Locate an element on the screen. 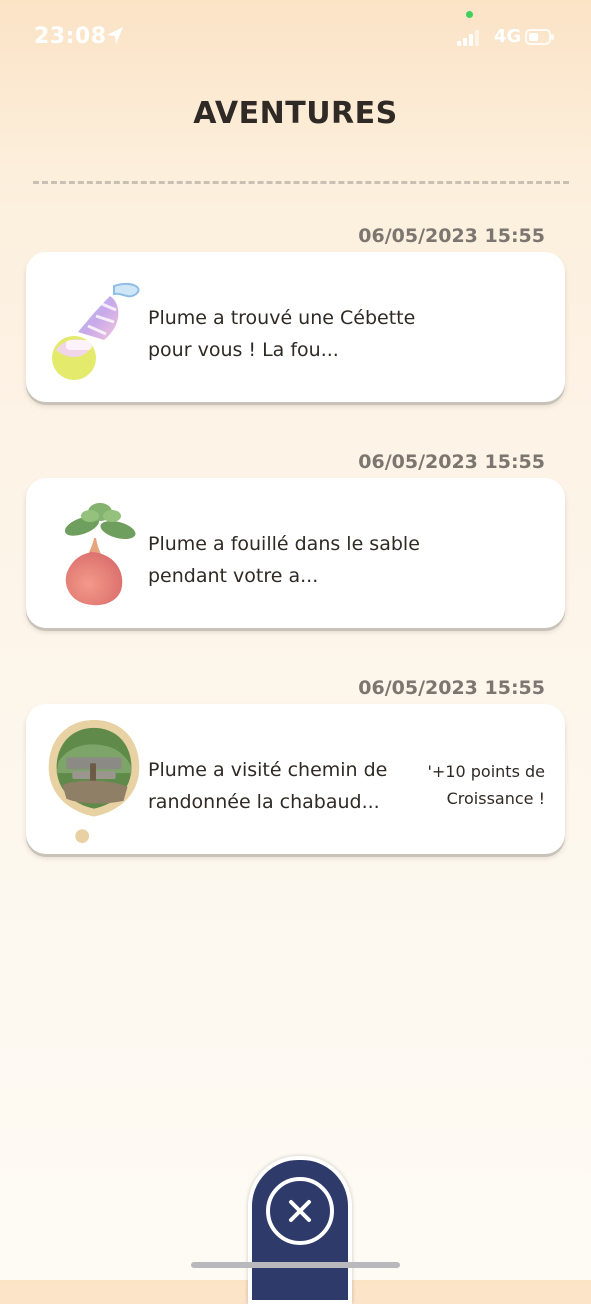 Image resolution: width=591 pixels, height=1304 pixels. close-button is located at coordinates (300, 1211).